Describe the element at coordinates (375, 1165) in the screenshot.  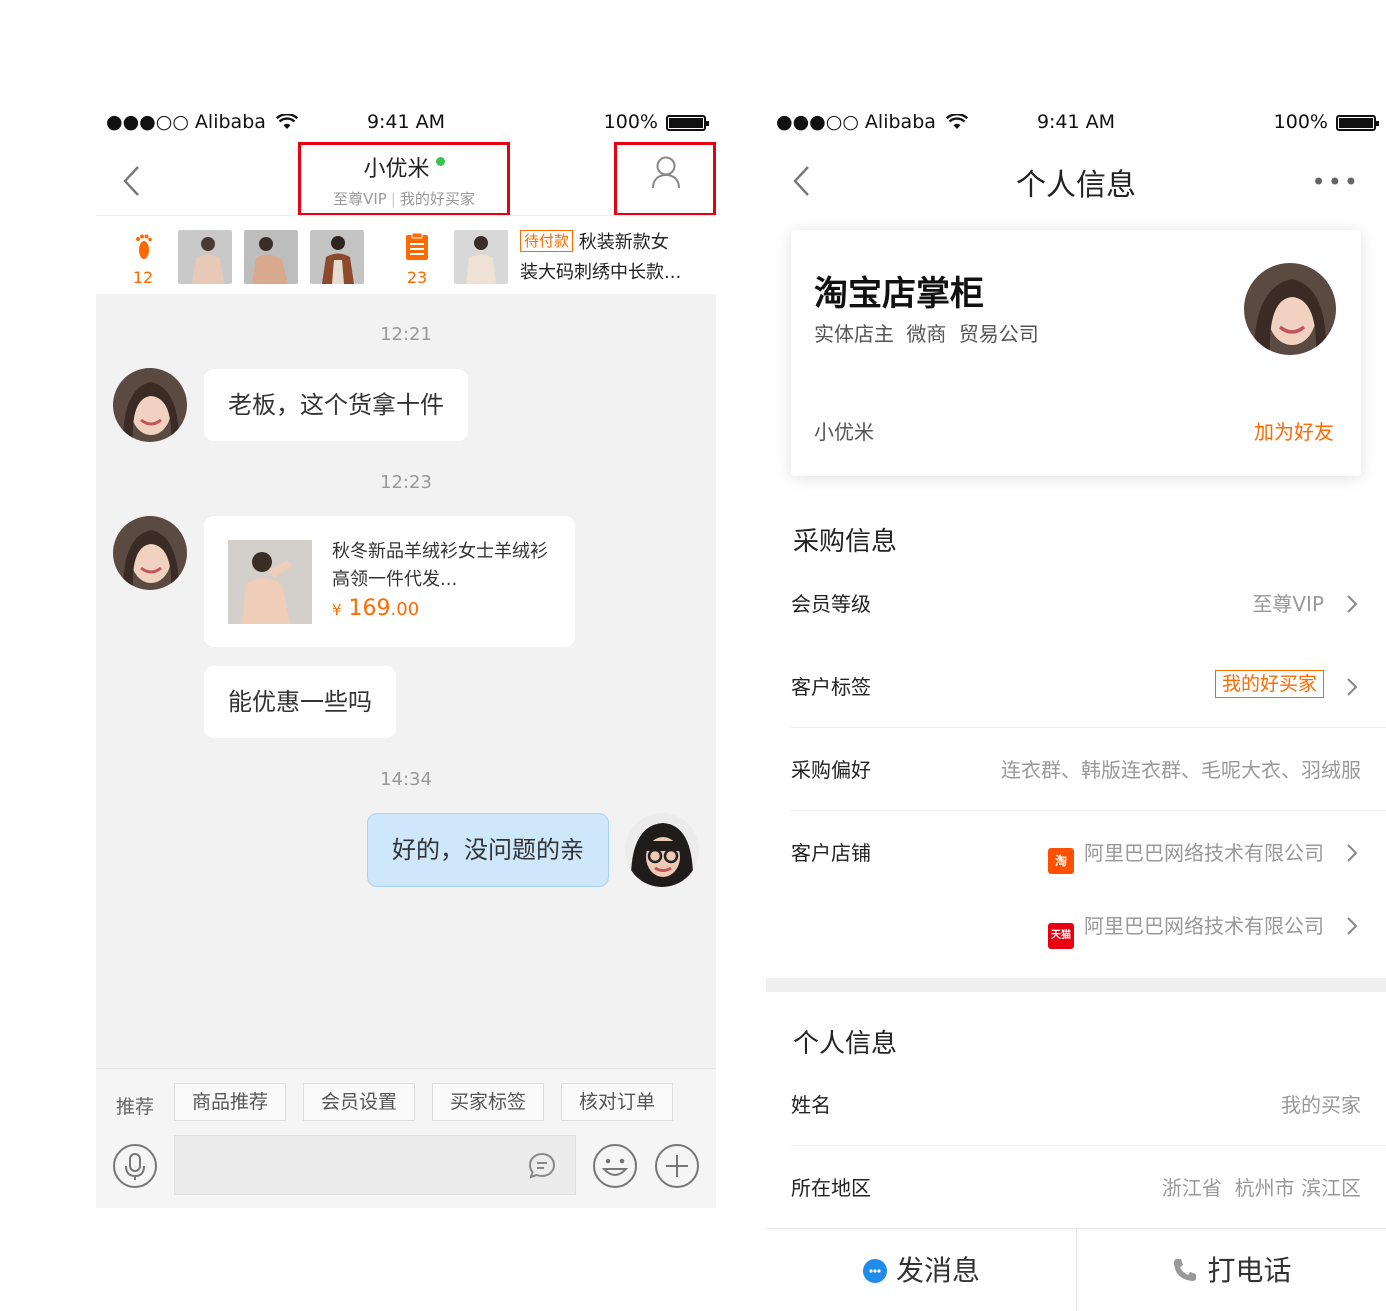
I see `message-input` at that location.